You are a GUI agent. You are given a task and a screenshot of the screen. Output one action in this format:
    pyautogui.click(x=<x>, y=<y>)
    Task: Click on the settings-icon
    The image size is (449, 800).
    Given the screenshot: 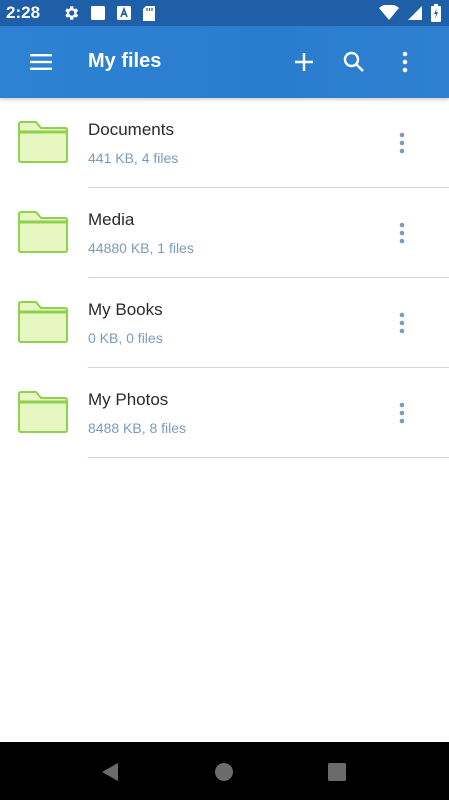 What is the action you would take?
    pyautogui.click(x=71, y=13)
    